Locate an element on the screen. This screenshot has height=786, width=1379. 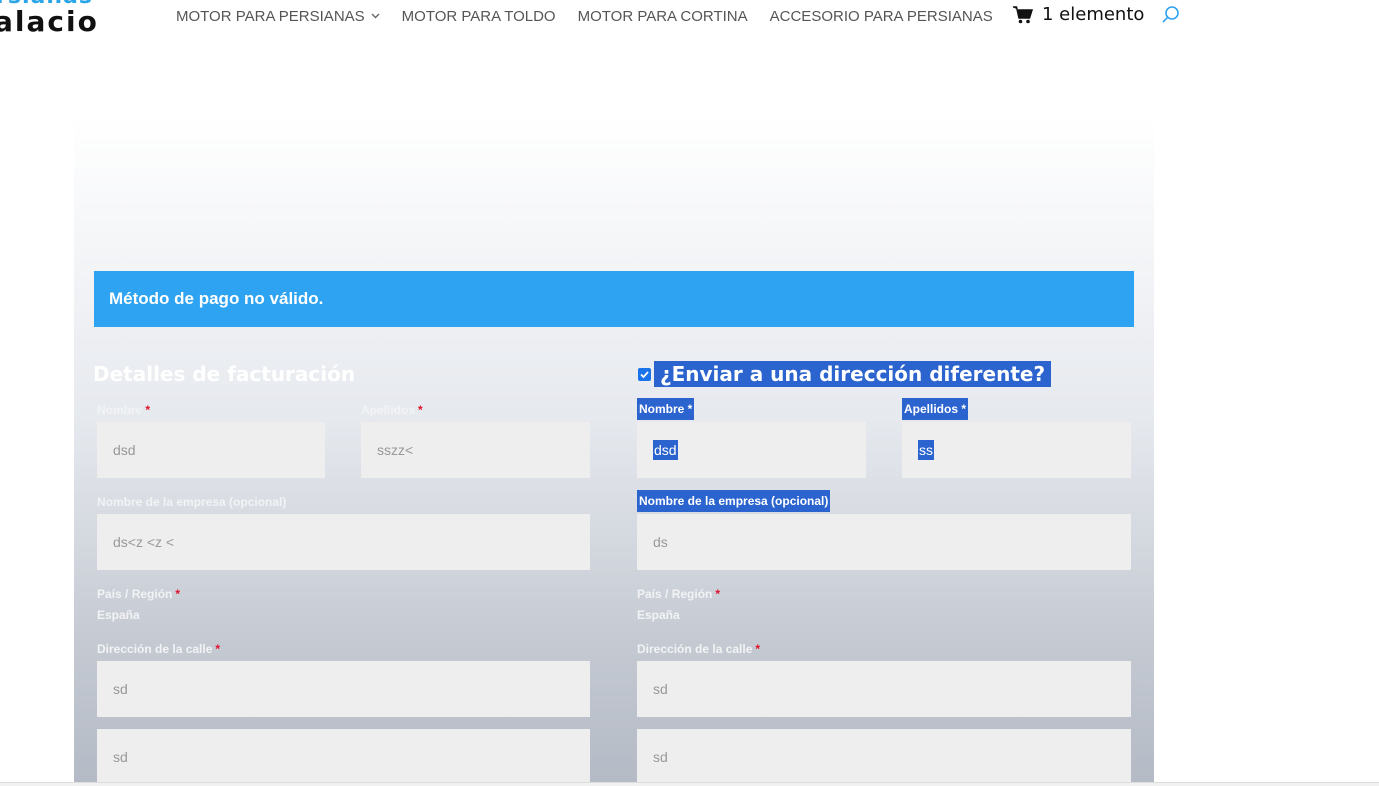
logo-text-bottom: alacio is located at coordinates (49, 21).